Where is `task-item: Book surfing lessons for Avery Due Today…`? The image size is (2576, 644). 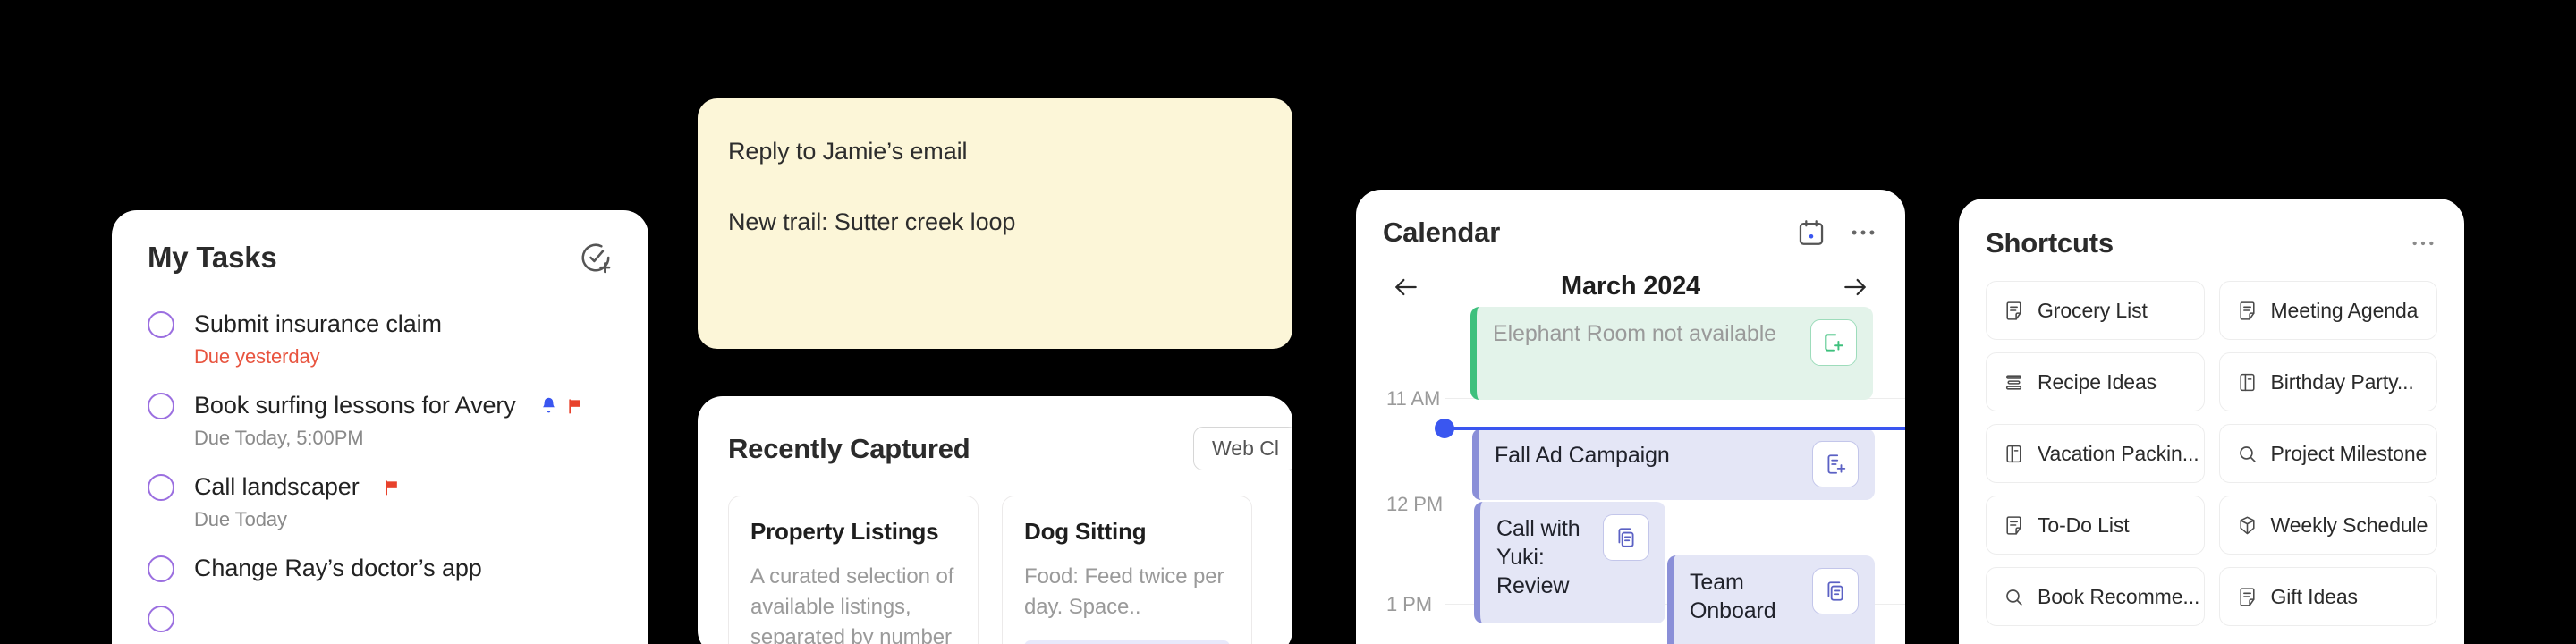 task-item: Book surfing lessons for Avery Due Today… is located at coordinates (380, 421).